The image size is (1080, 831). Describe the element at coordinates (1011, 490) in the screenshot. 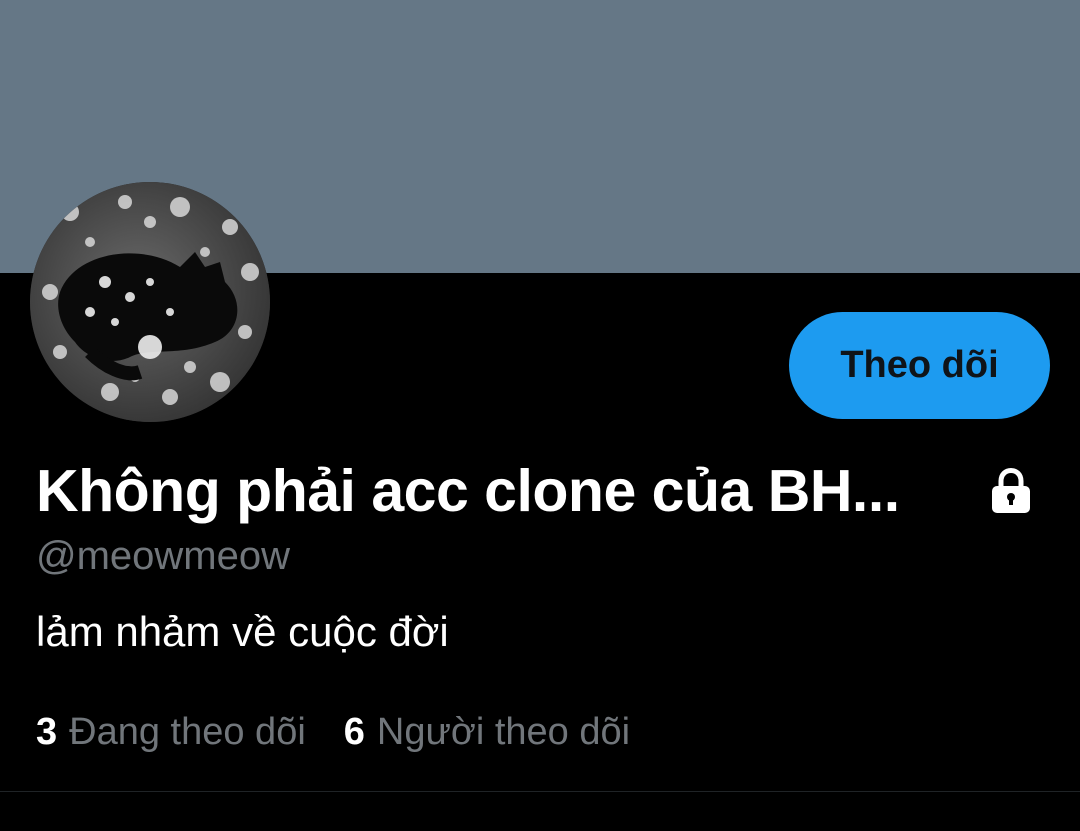

I see `lock-icon` at that location.